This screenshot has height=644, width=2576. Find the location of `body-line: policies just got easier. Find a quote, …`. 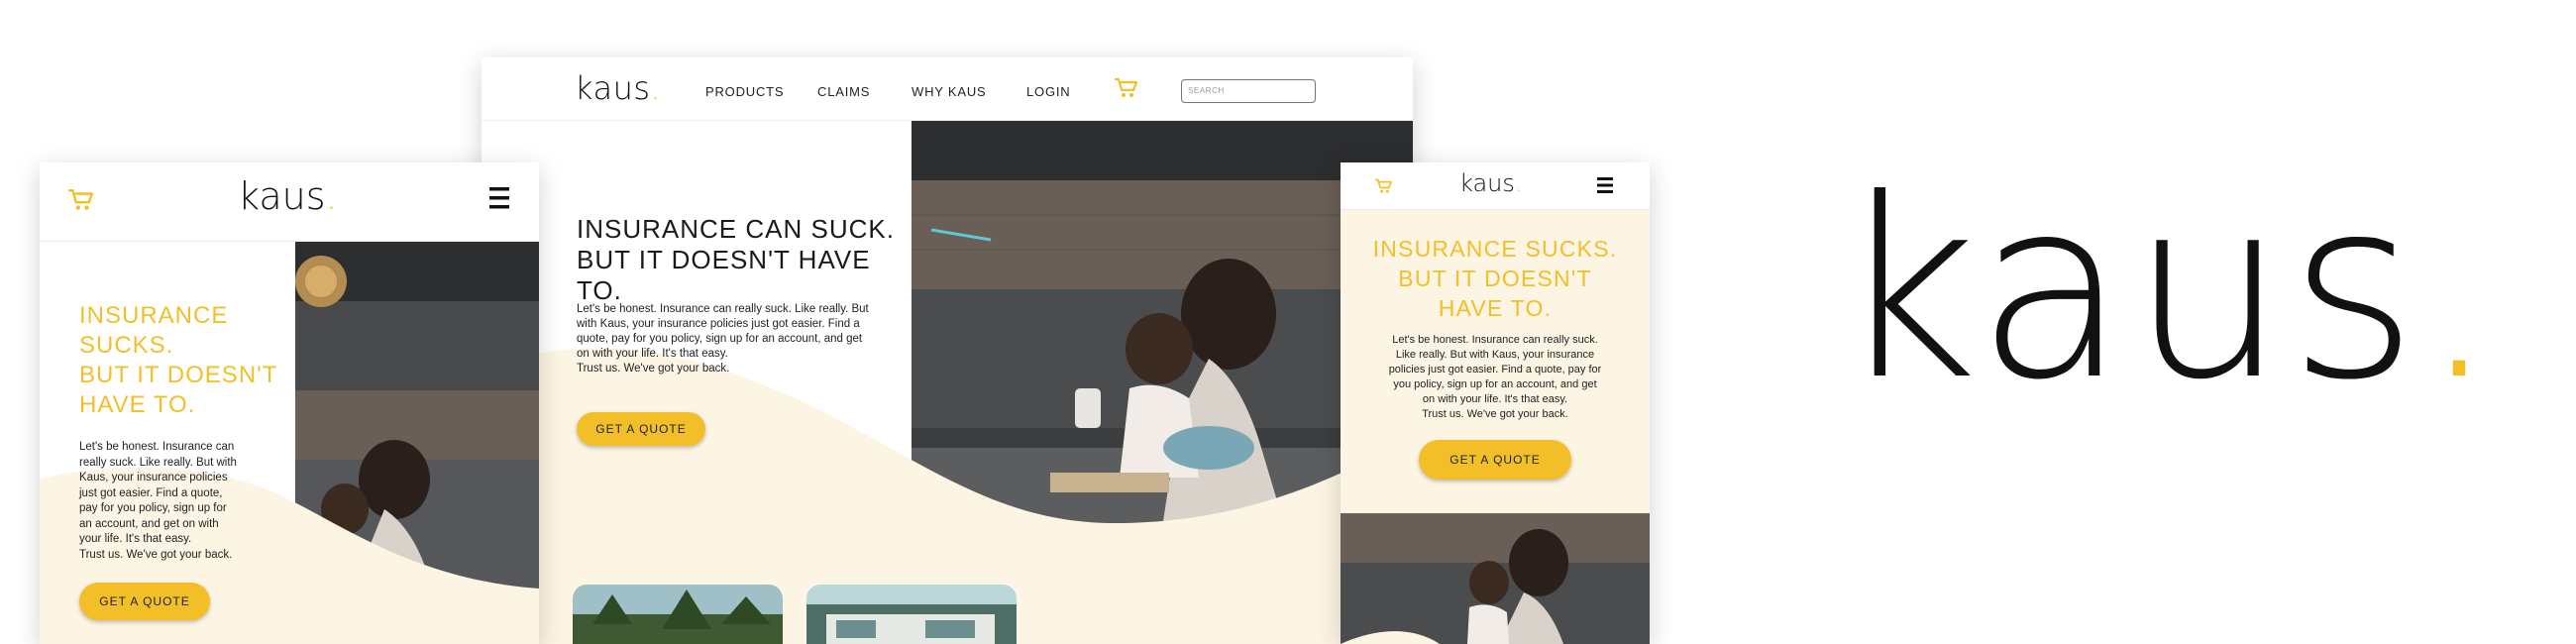

body-line: policies just got easier. Find a quote, … is located at coordinates (1495, 370).